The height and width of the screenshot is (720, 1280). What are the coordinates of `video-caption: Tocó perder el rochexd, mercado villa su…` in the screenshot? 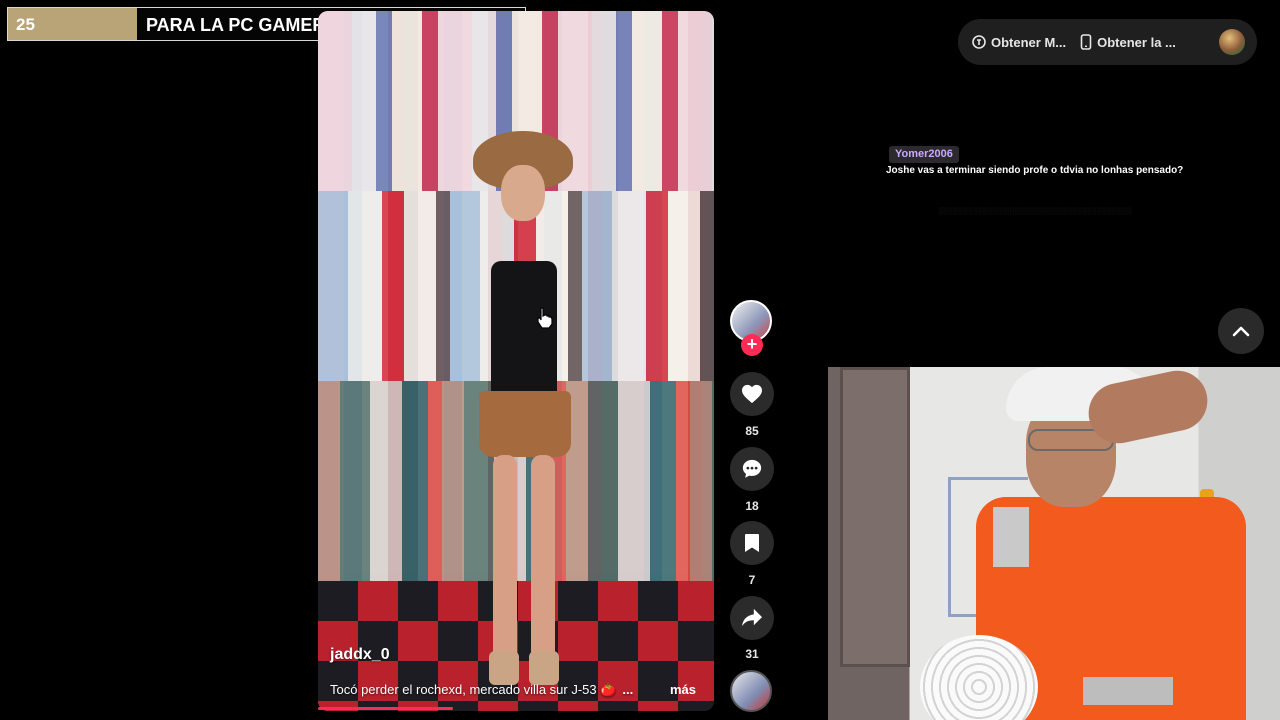 It's located at (481, 690).